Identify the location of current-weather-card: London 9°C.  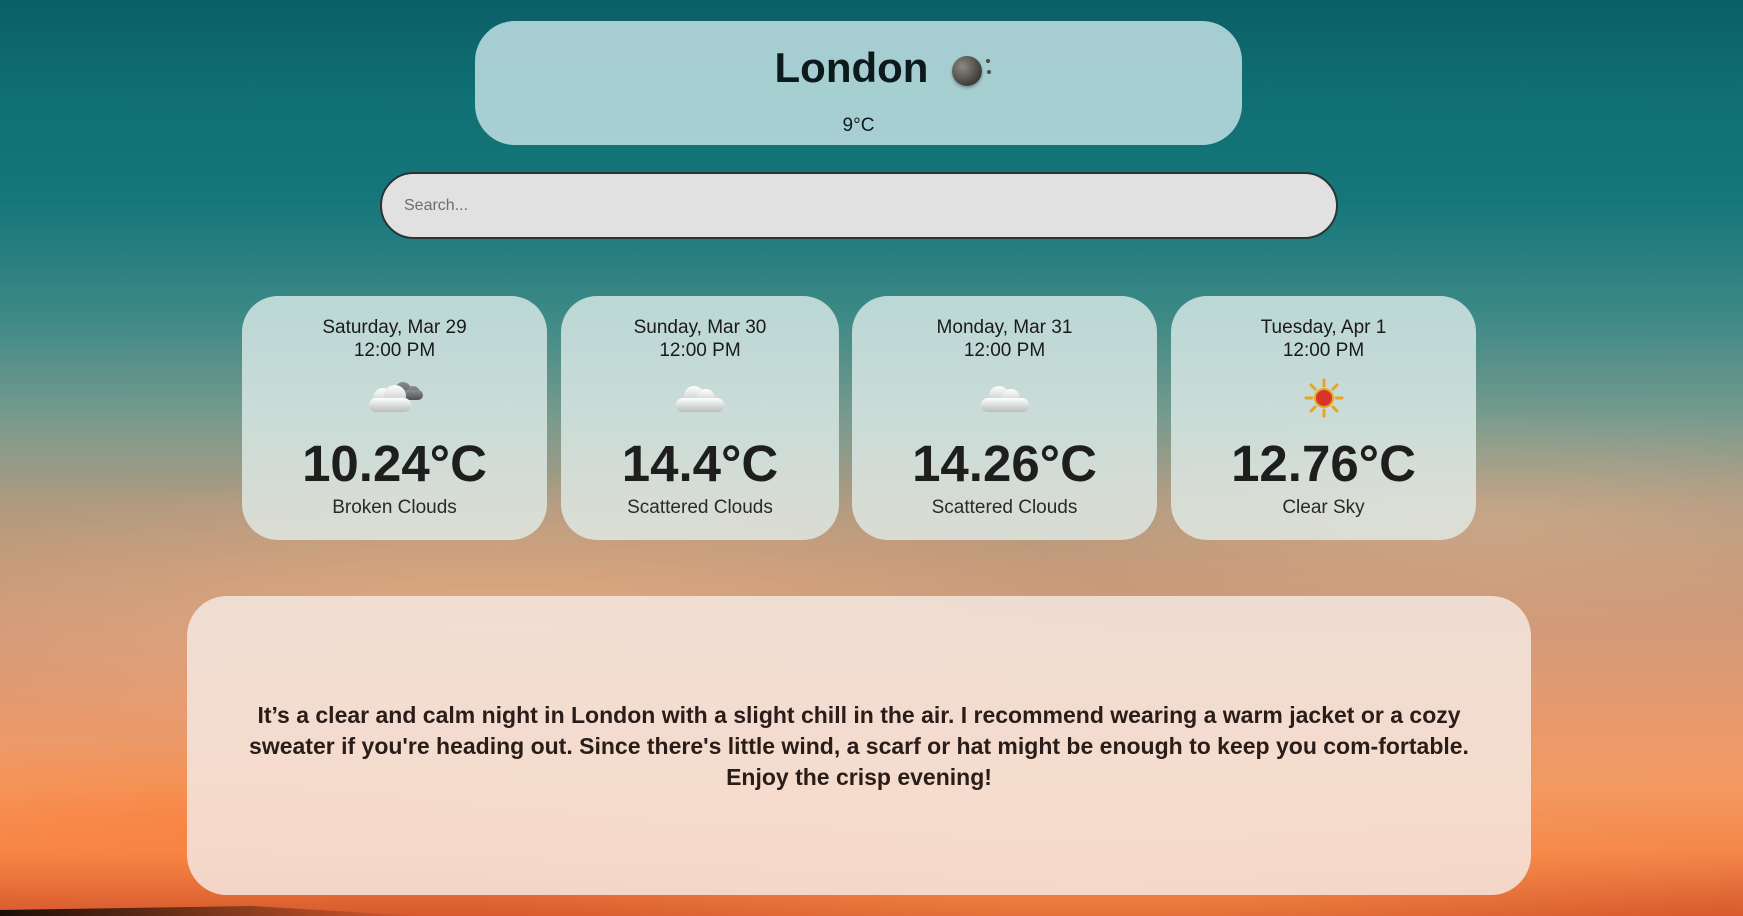
(858, 83).